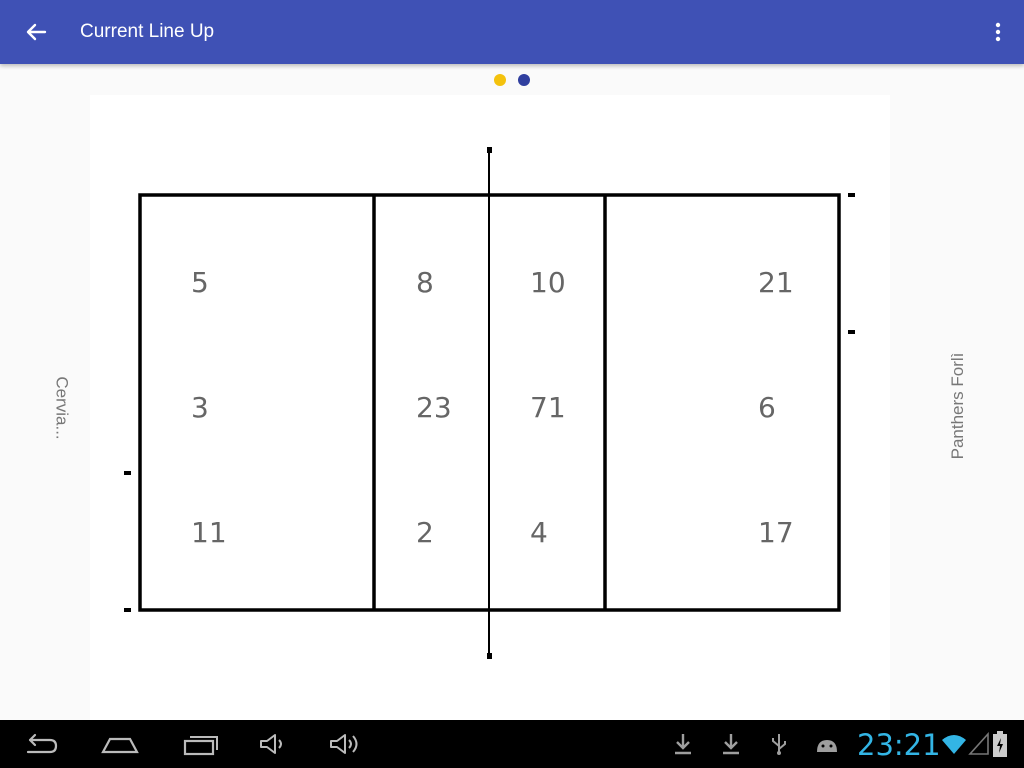 The height and width of the screenshot is (768, 1024). What do you see at coordinates (1000, 744) in the screenshot?
I see `battery-charging-icon` at bounding box center [1000, 744].